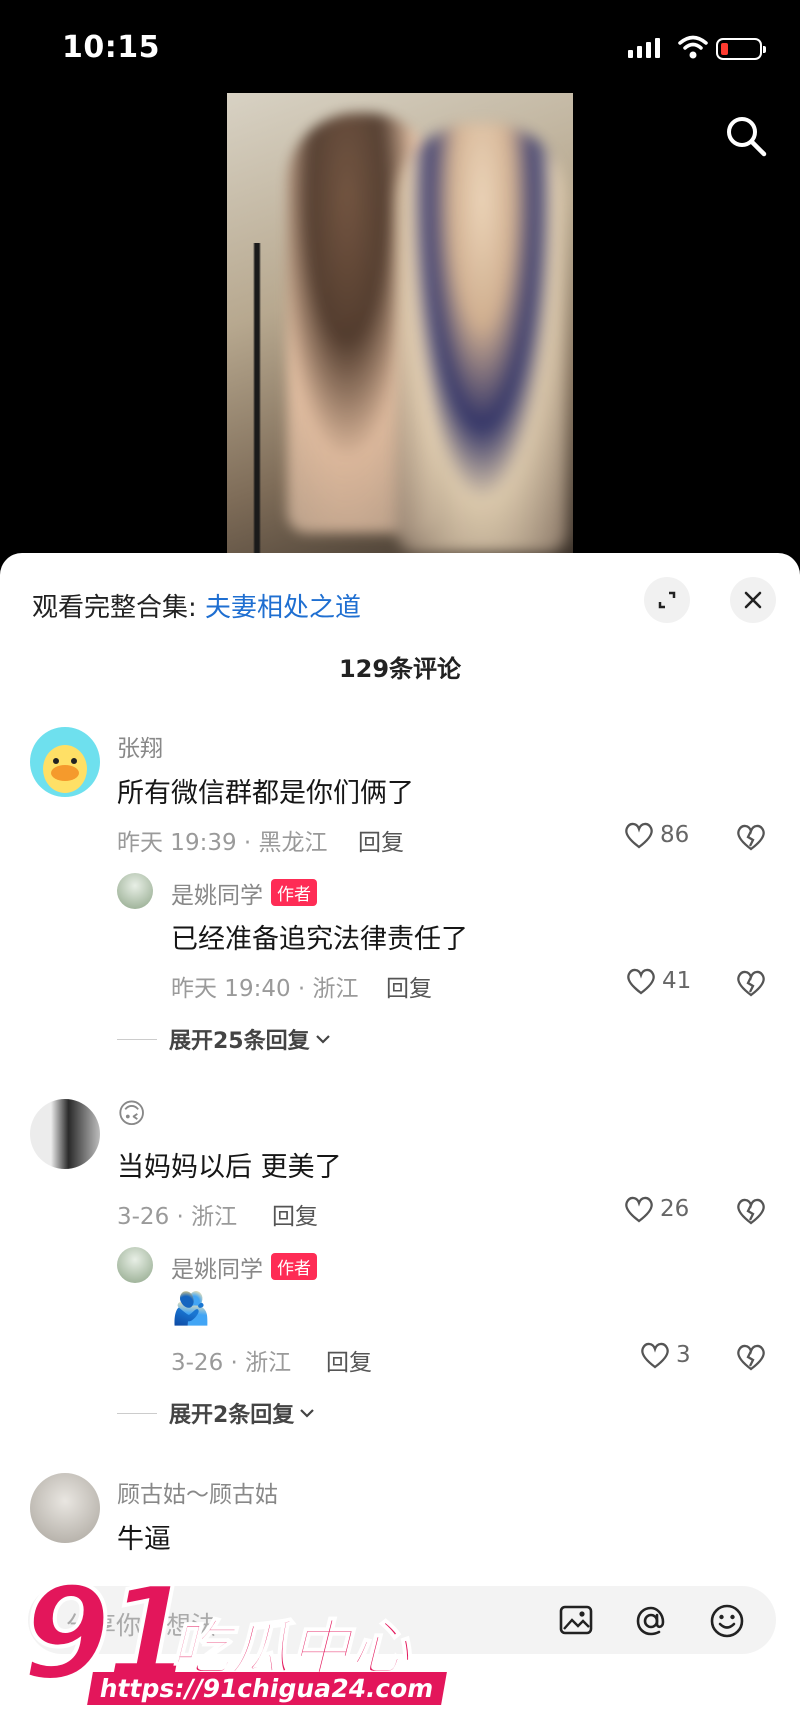 The width and height of the screenshot is (800, 1732). What do you see at coordinates (651, 1621) in the screenshot?
I see `mention-icon` at bounding box center [651, 1621].